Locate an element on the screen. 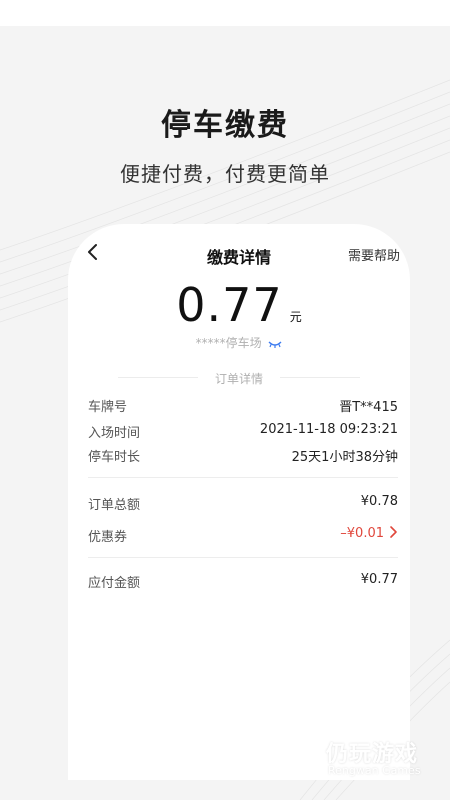  detail-row-entry-time: 入场时间 2021-11-18 09:23:21 is located at coordinates (243, 432).